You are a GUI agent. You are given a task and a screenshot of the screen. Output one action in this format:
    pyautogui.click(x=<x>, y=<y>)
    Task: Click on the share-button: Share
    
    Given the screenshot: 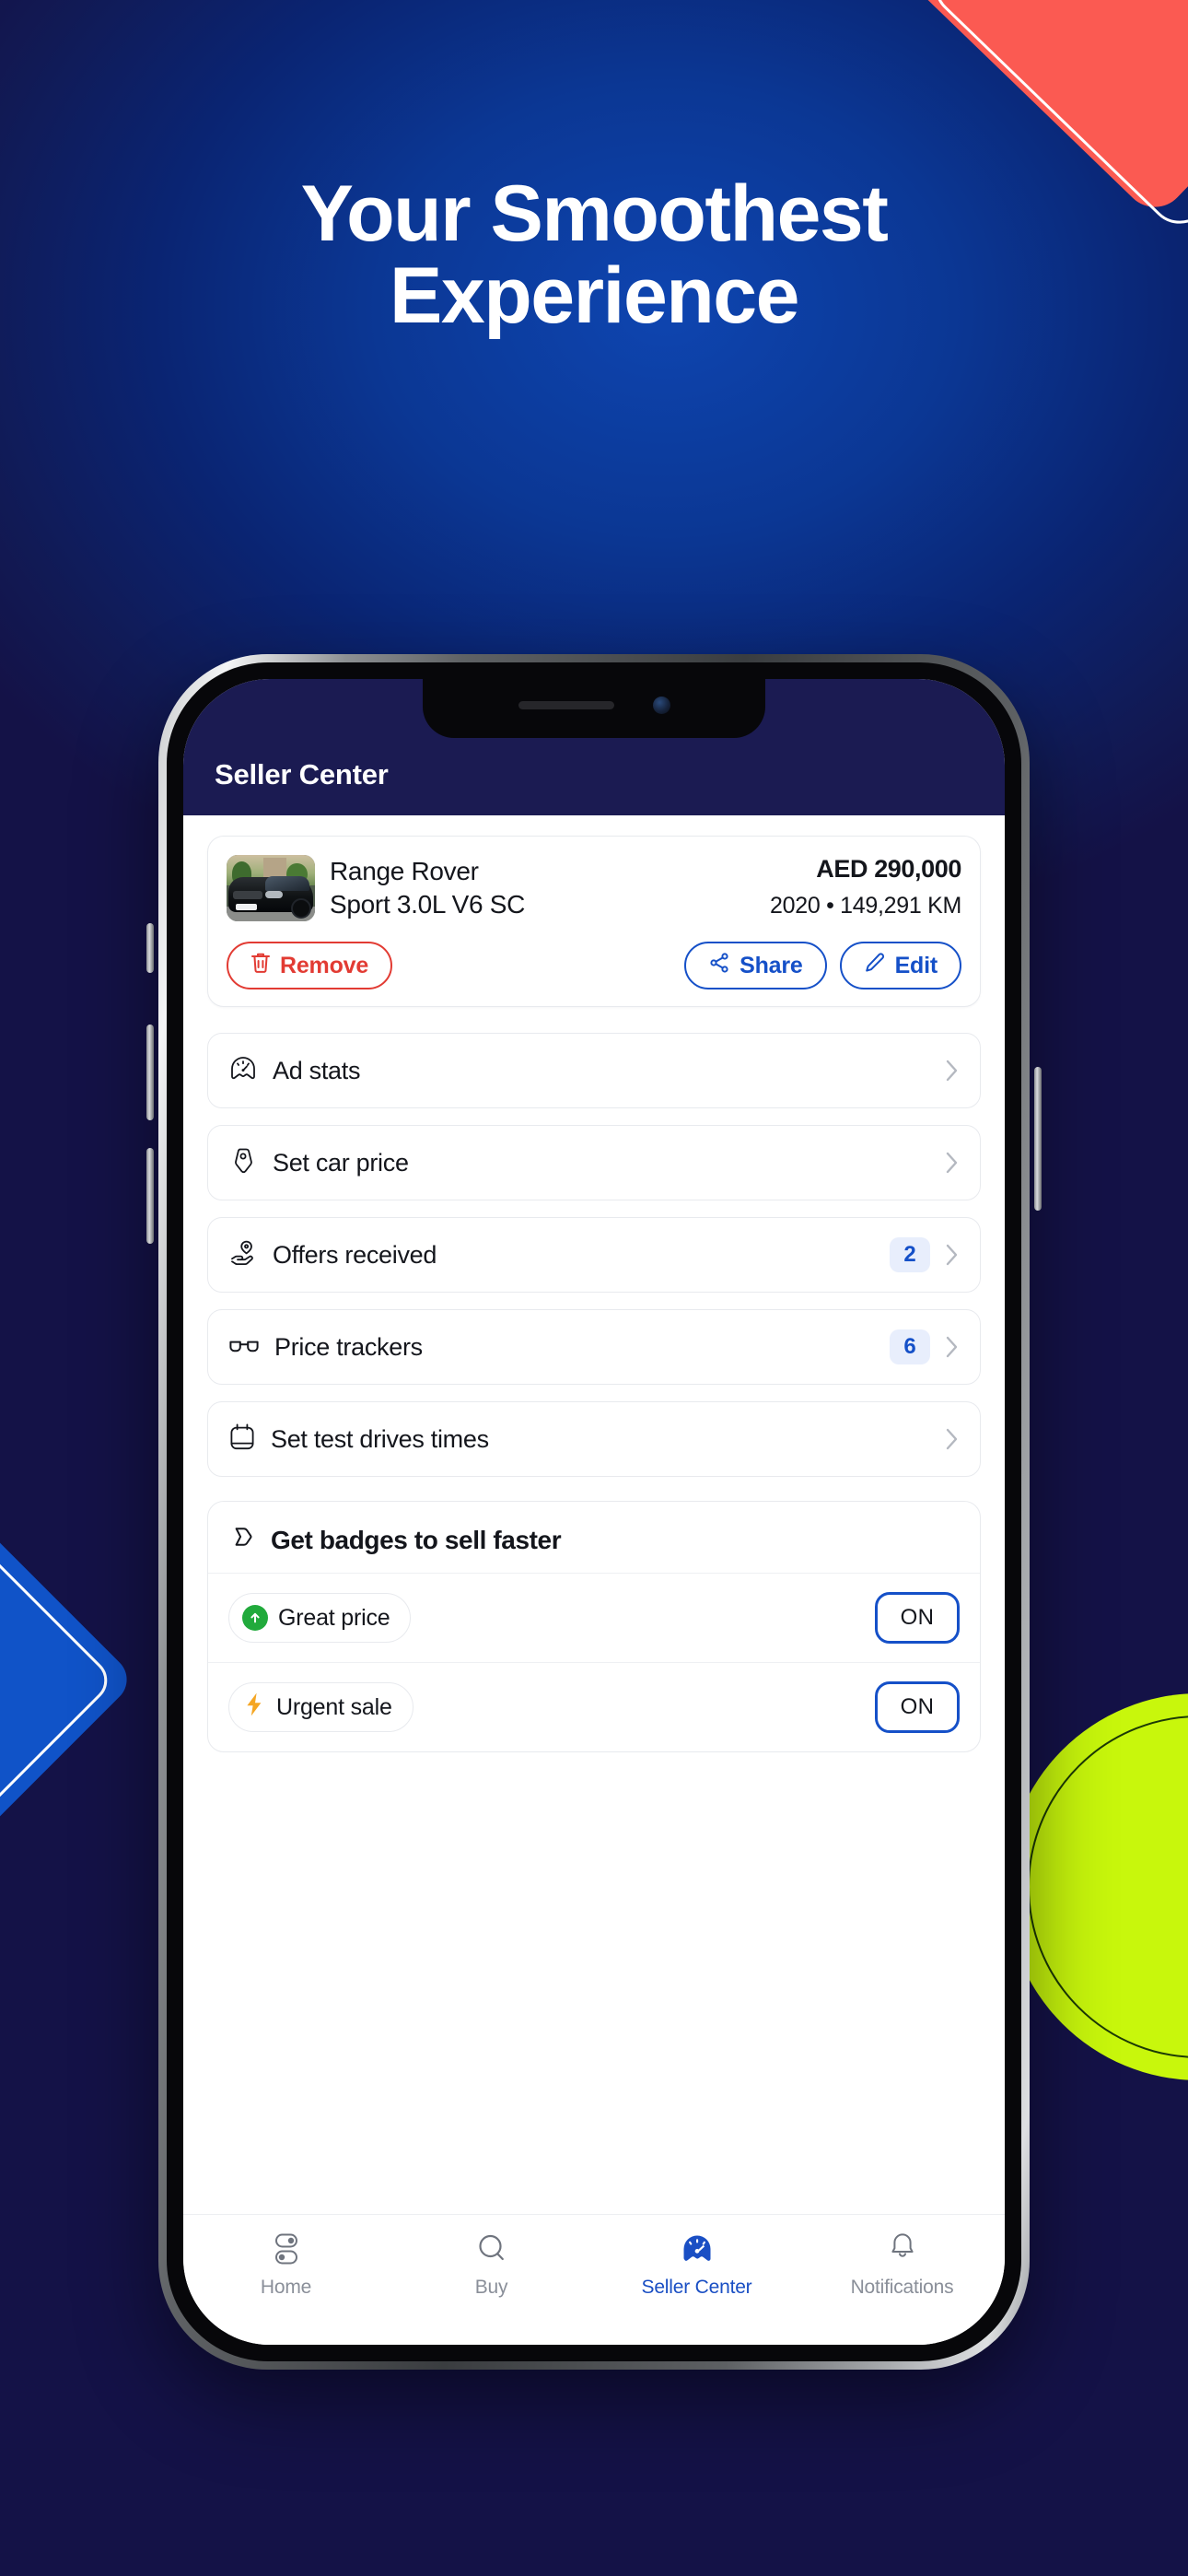 What is the action you would take?
    pyautogui.click(x=755, y=965)
    